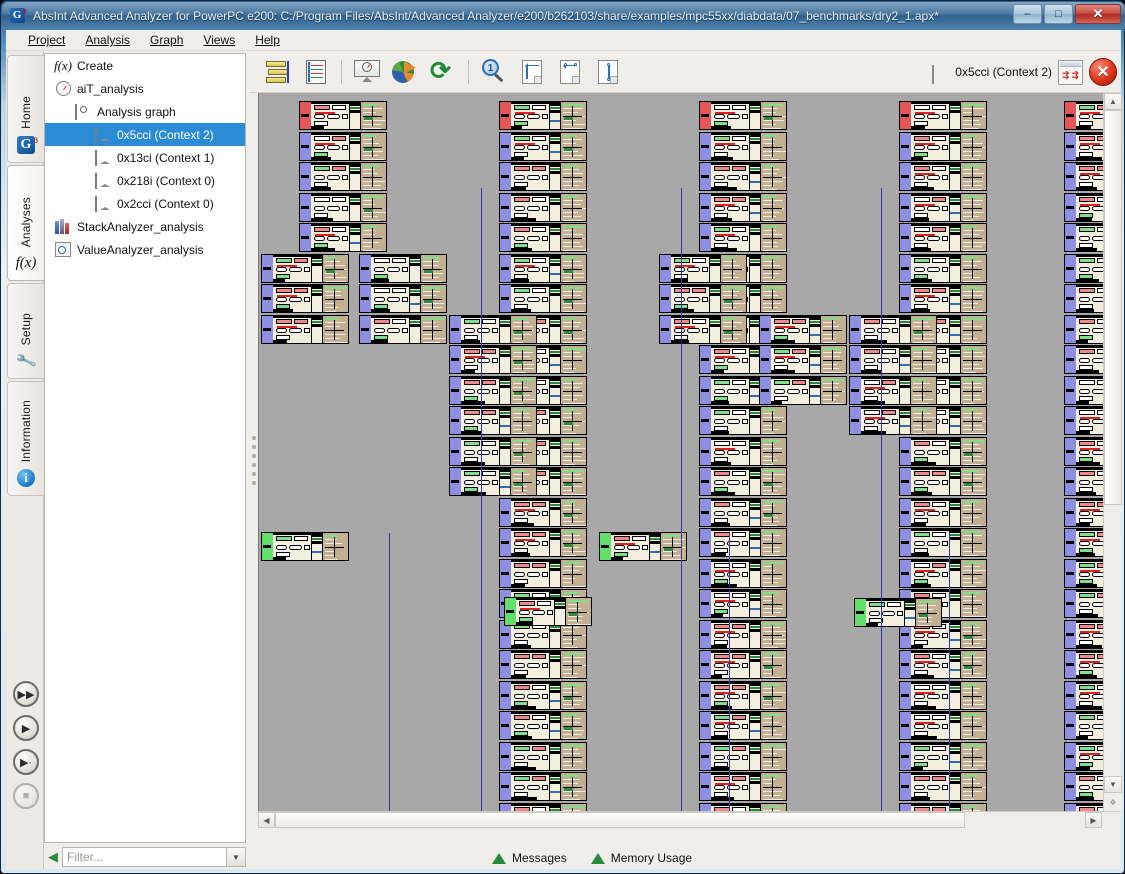 Image resolution: width=1125 pixels, height=874 pixels. Describe the element at coordinates (145, 88) in the screenshot. I see `tree-item-ait-analysis: aiT_analysis` at that location.